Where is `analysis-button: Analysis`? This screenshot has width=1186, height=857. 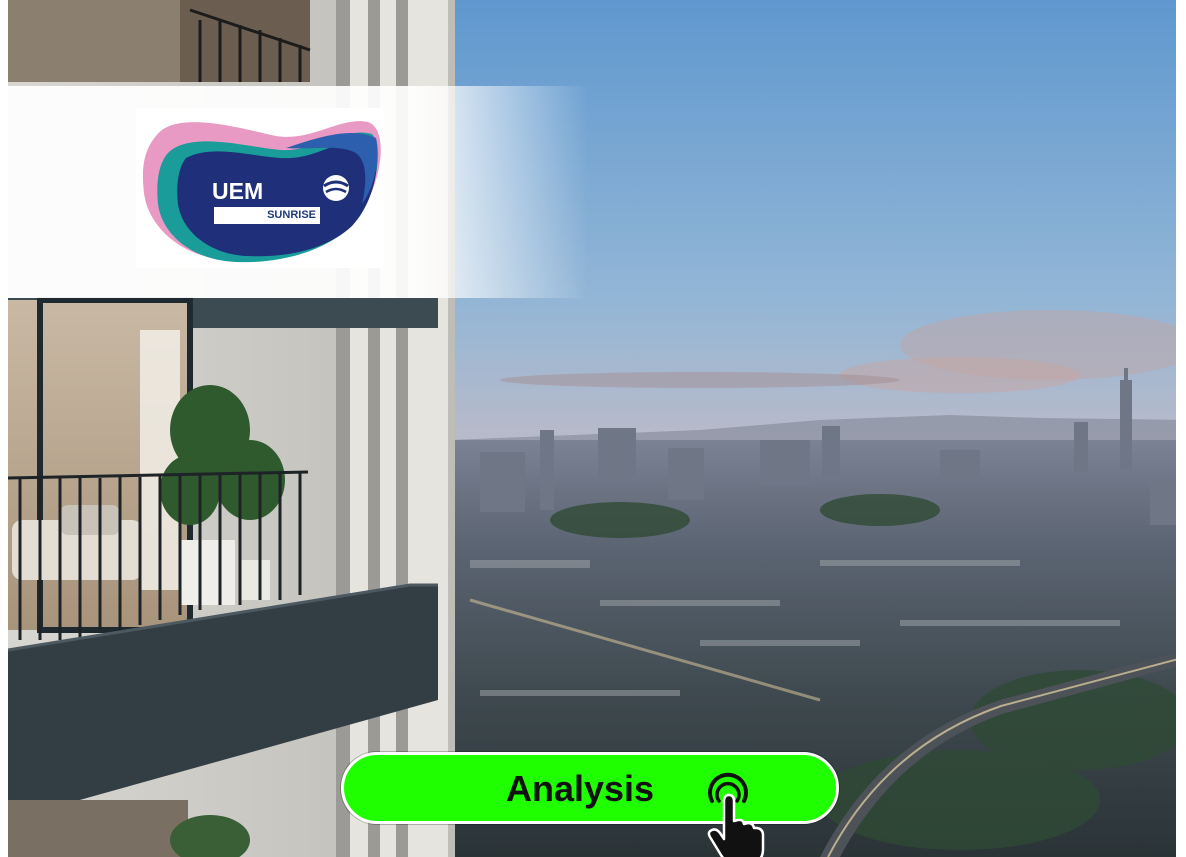
analysis-button: Analysis is located at coordinates (590, 804).